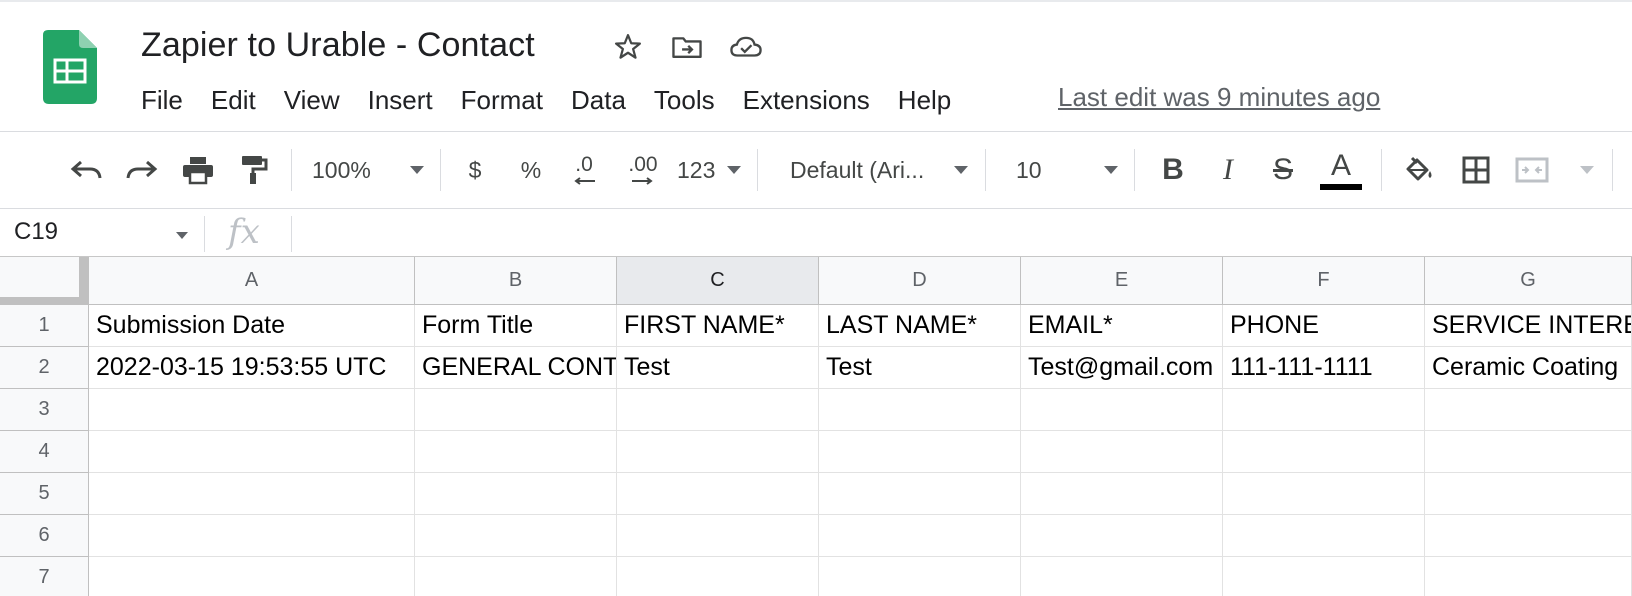  Describe the element at coordinates (252, 576) in the screenshot. I see `cell-a7` at that location.